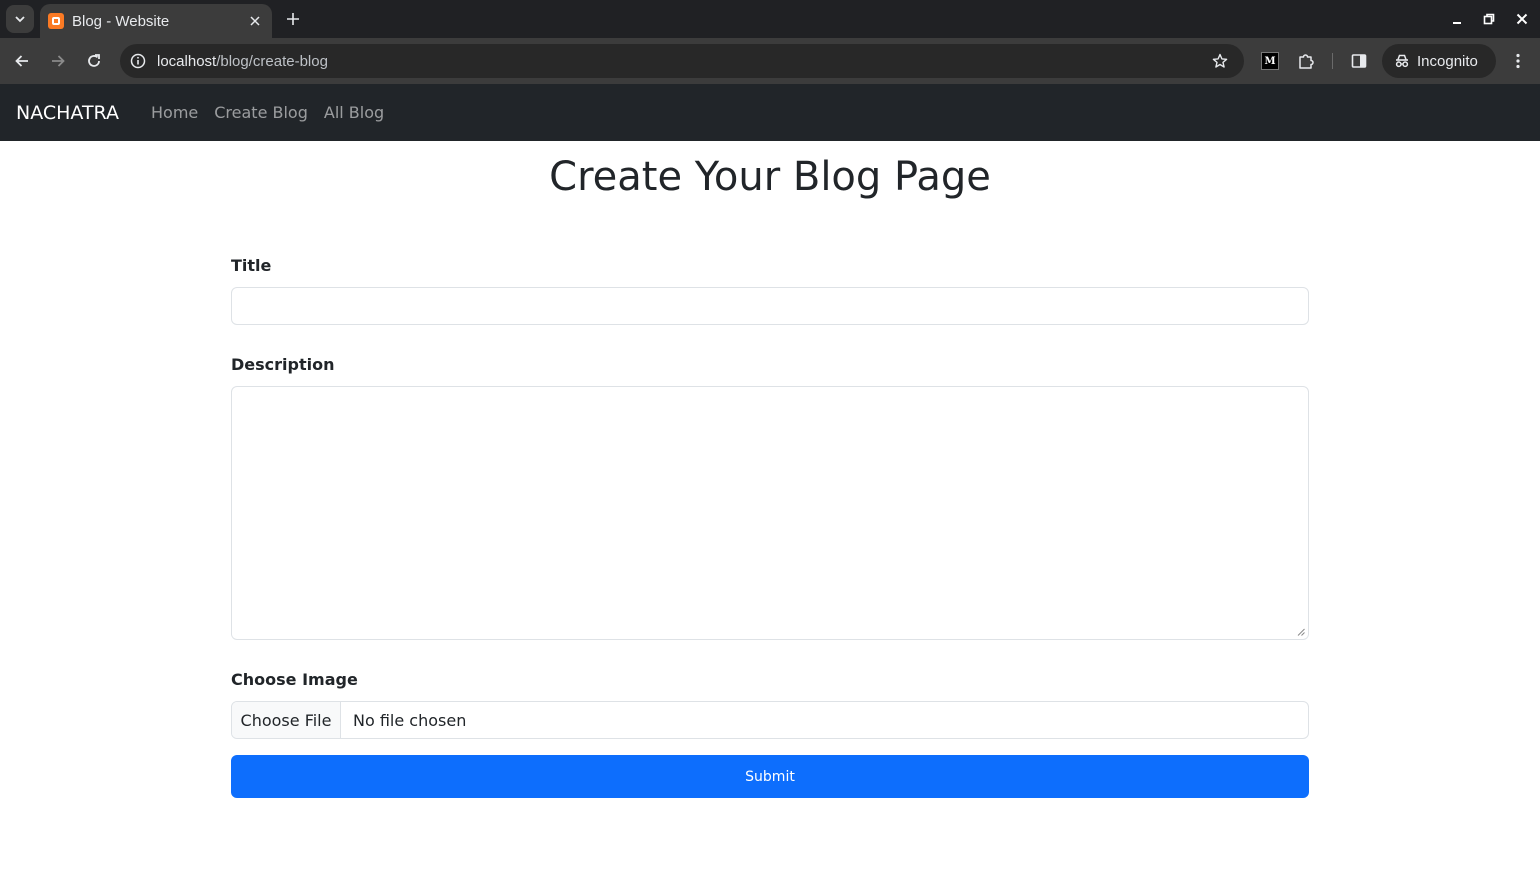 The height and width of the screenshot is (871, 1540). I want to click on puzzle-icon, so click(1306, 61).